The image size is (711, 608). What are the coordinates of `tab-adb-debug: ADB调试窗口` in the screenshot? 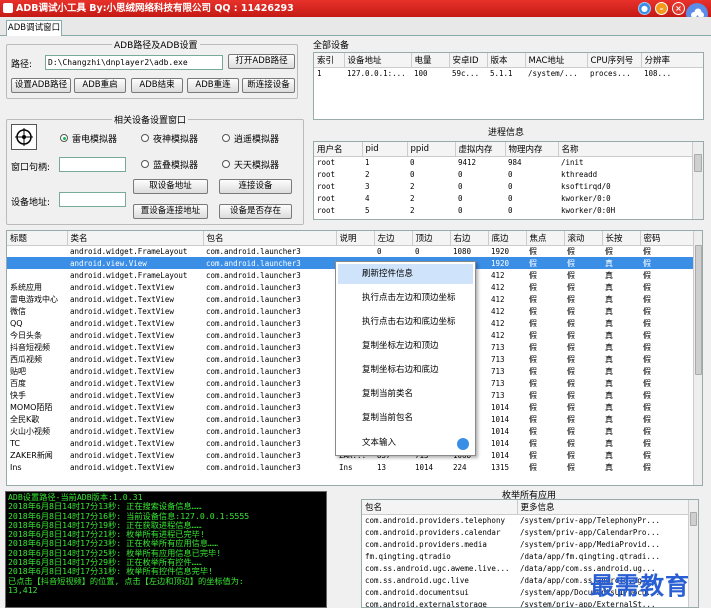 It's located at (34, 28).